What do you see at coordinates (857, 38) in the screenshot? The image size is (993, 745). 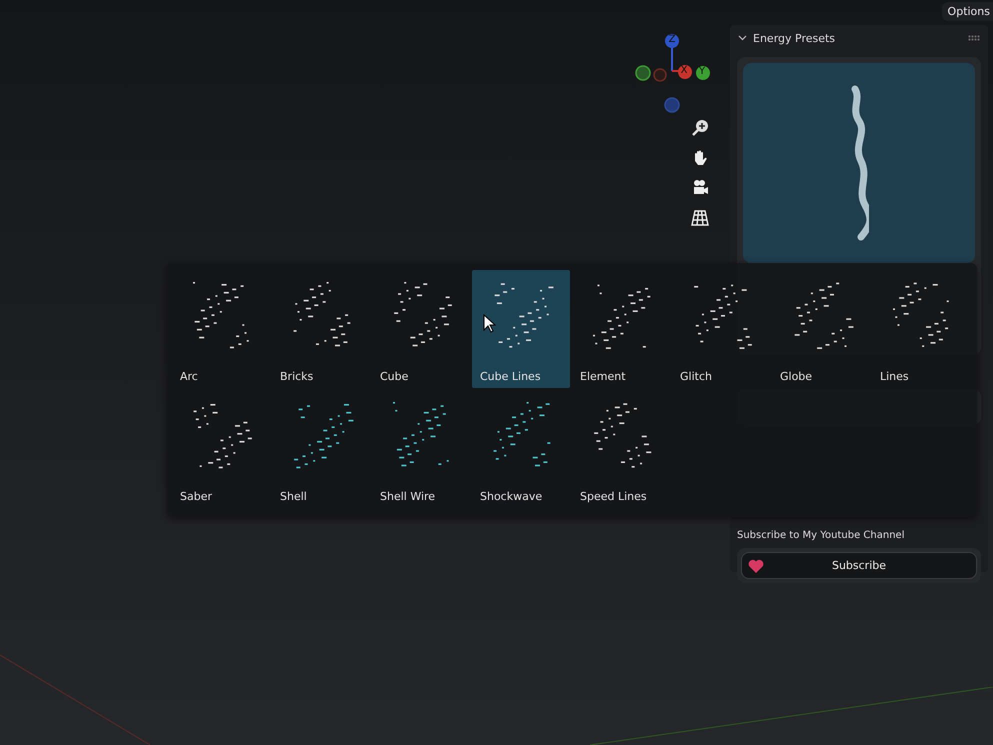 I see `panel-title: Energy Presets` at bounding box center [857, 38].